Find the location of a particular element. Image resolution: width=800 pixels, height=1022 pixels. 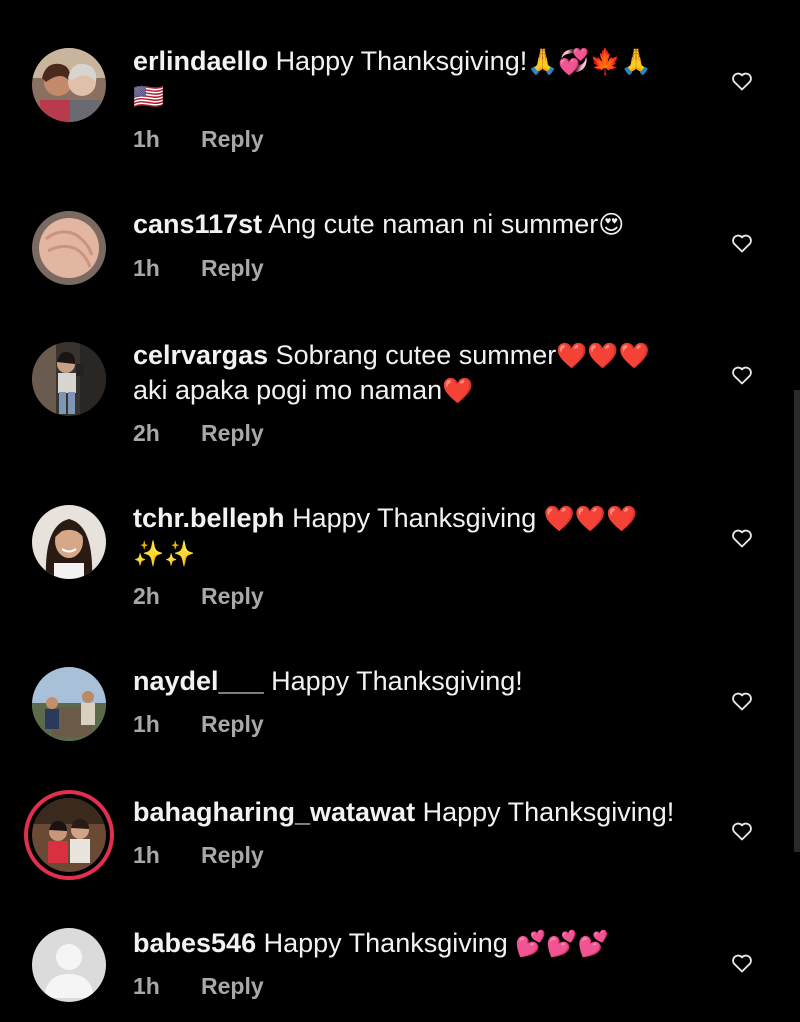

comment-emoji: 😍 is located at coordinates (611, 225).